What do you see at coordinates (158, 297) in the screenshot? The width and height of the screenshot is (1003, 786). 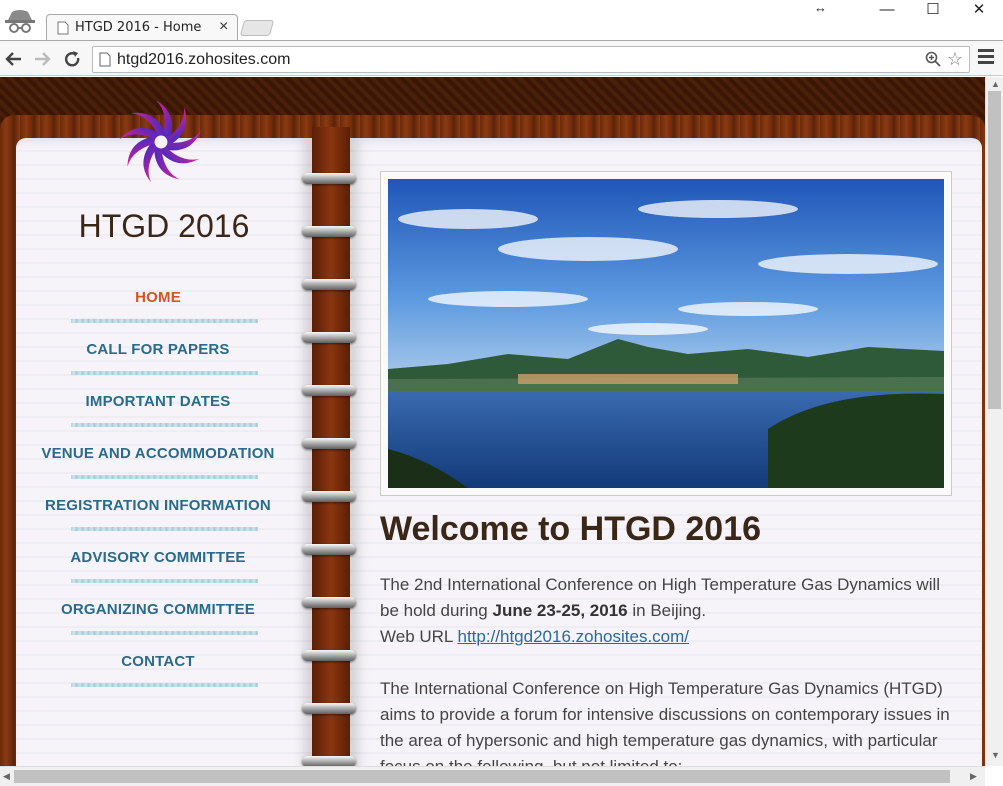 I see `nav-item-label: HOME` at bounding box center [158, 297].